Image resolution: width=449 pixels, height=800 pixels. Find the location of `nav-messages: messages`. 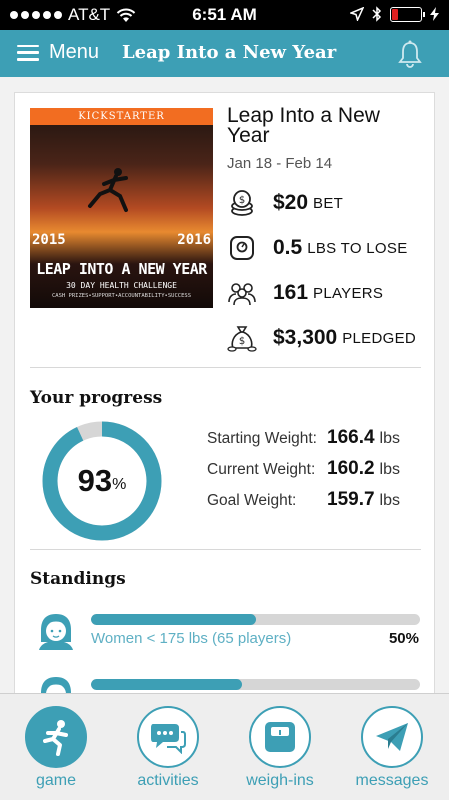

nav-messages: messages is located at coordinates (392, 748).